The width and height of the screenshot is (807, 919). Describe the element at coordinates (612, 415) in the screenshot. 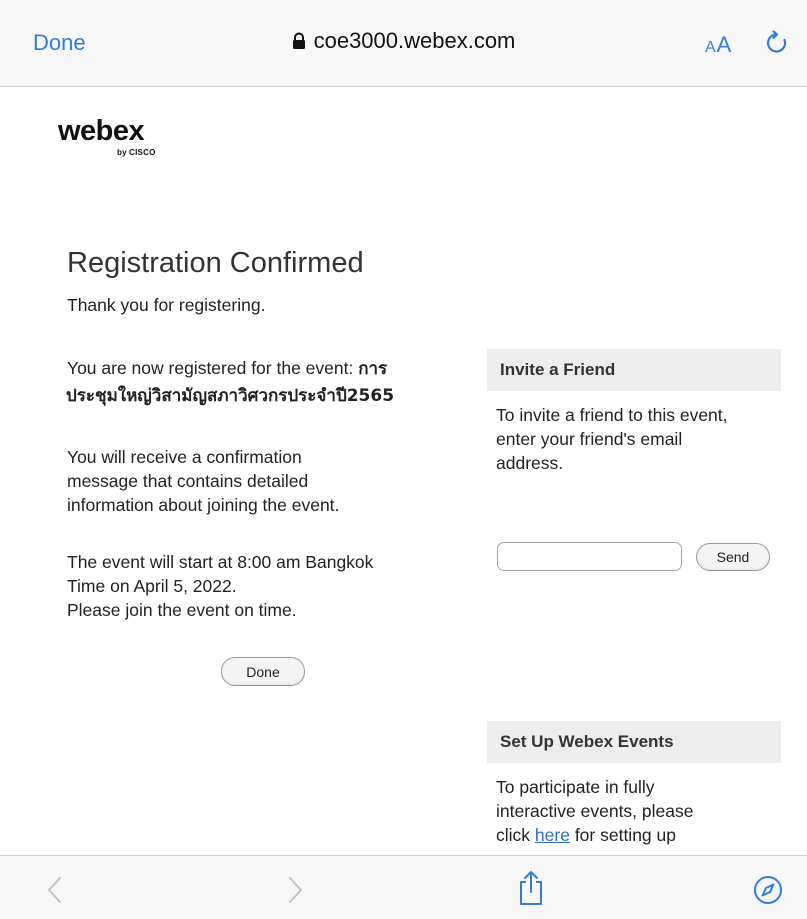

I see `invite-line: To invite a friend to this event,` at that location.